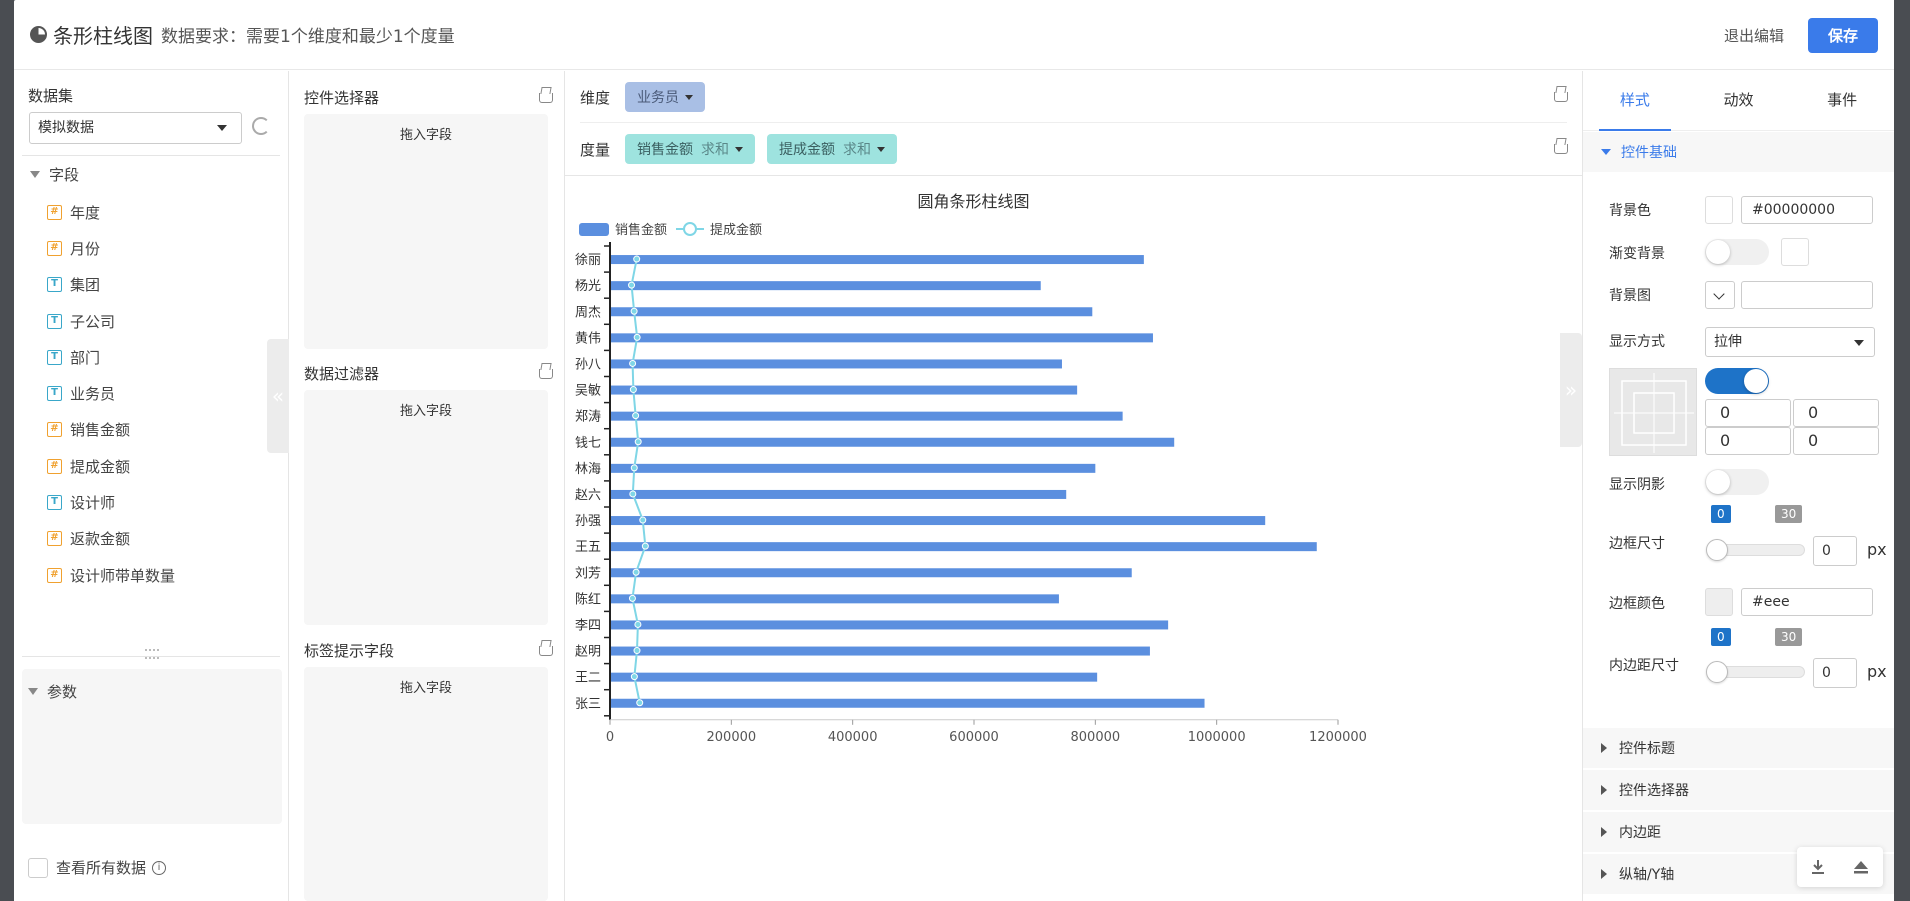  What do you see at coordinates (1653, 412) in the screenshot?
I see `position-picker` at bounding box center [1653, 412].